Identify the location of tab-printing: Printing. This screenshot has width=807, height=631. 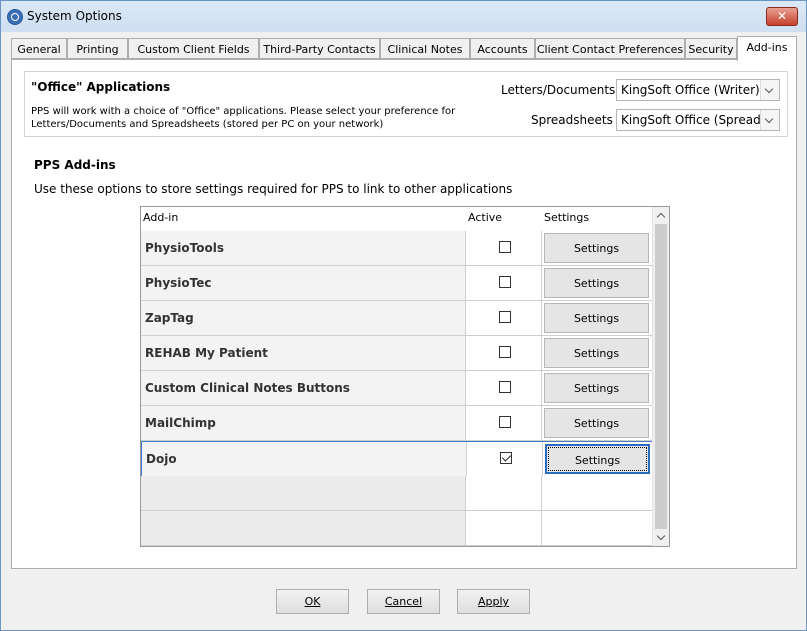
(97, 48).